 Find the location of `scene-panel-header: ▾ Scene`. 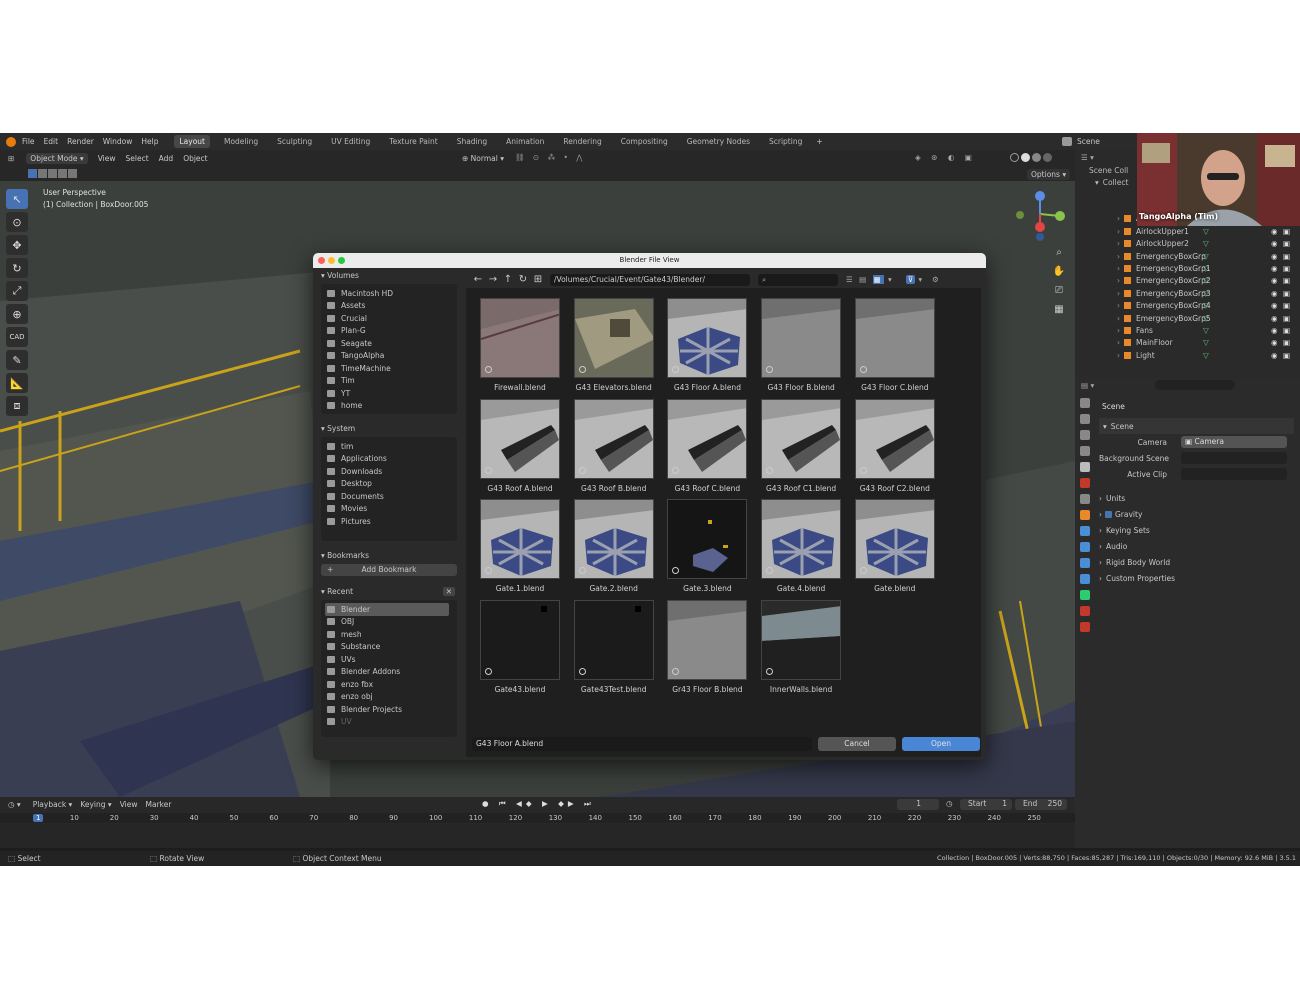

scene-panel-header: ▾ Scene is located at coordinates (1196, 426).